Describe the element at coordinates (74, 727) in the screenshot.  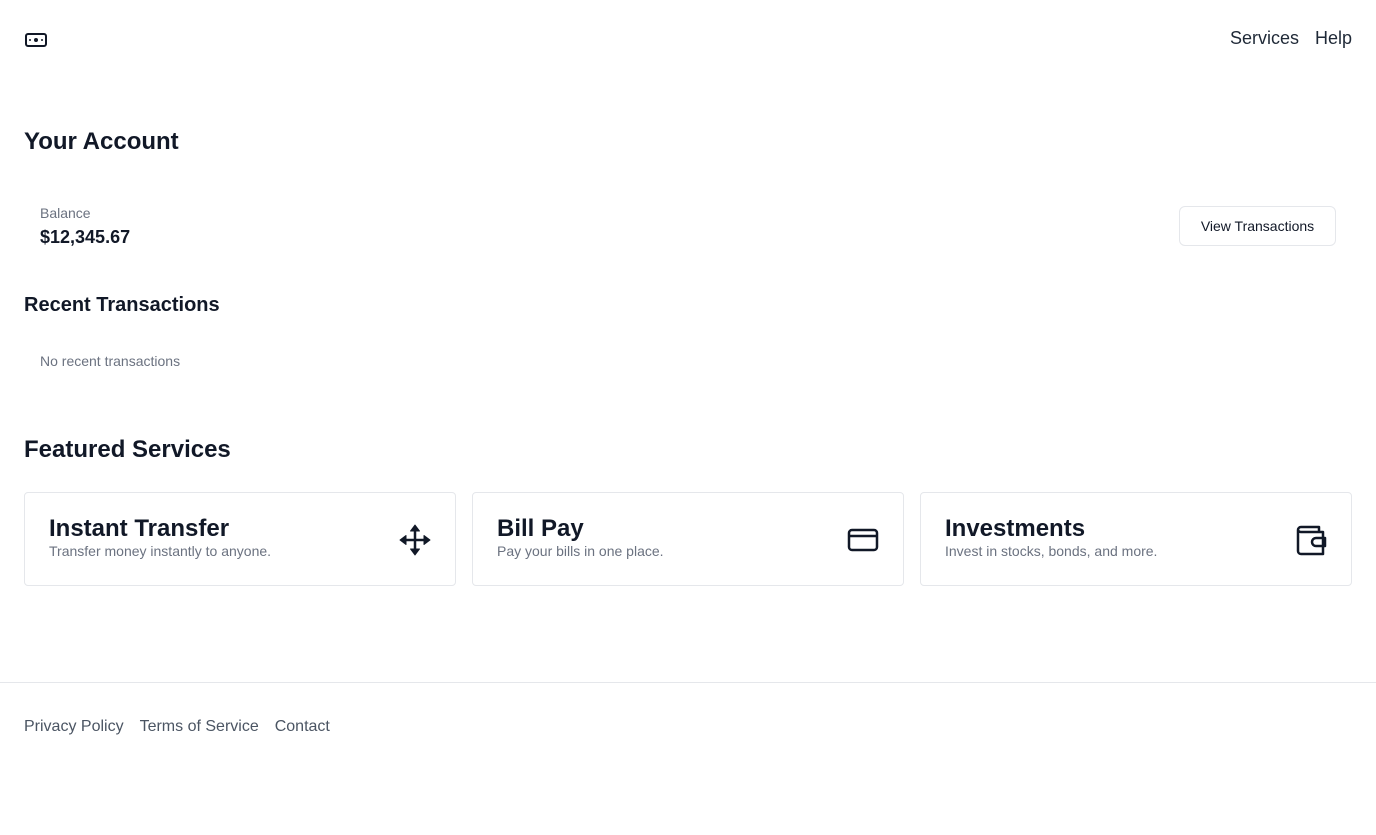
I see `privacy-policy-link: Privacy Policy` at that location.